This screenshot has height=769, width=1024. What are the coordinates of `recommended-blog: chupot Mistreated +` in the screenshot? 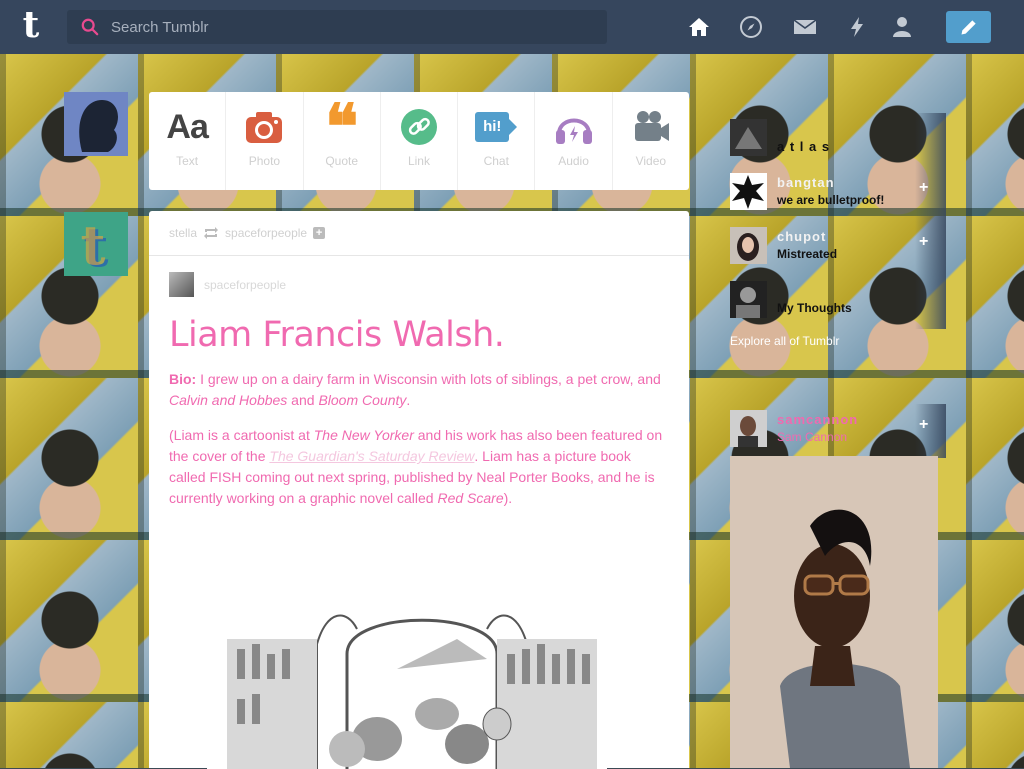 It's located at (838, 249).